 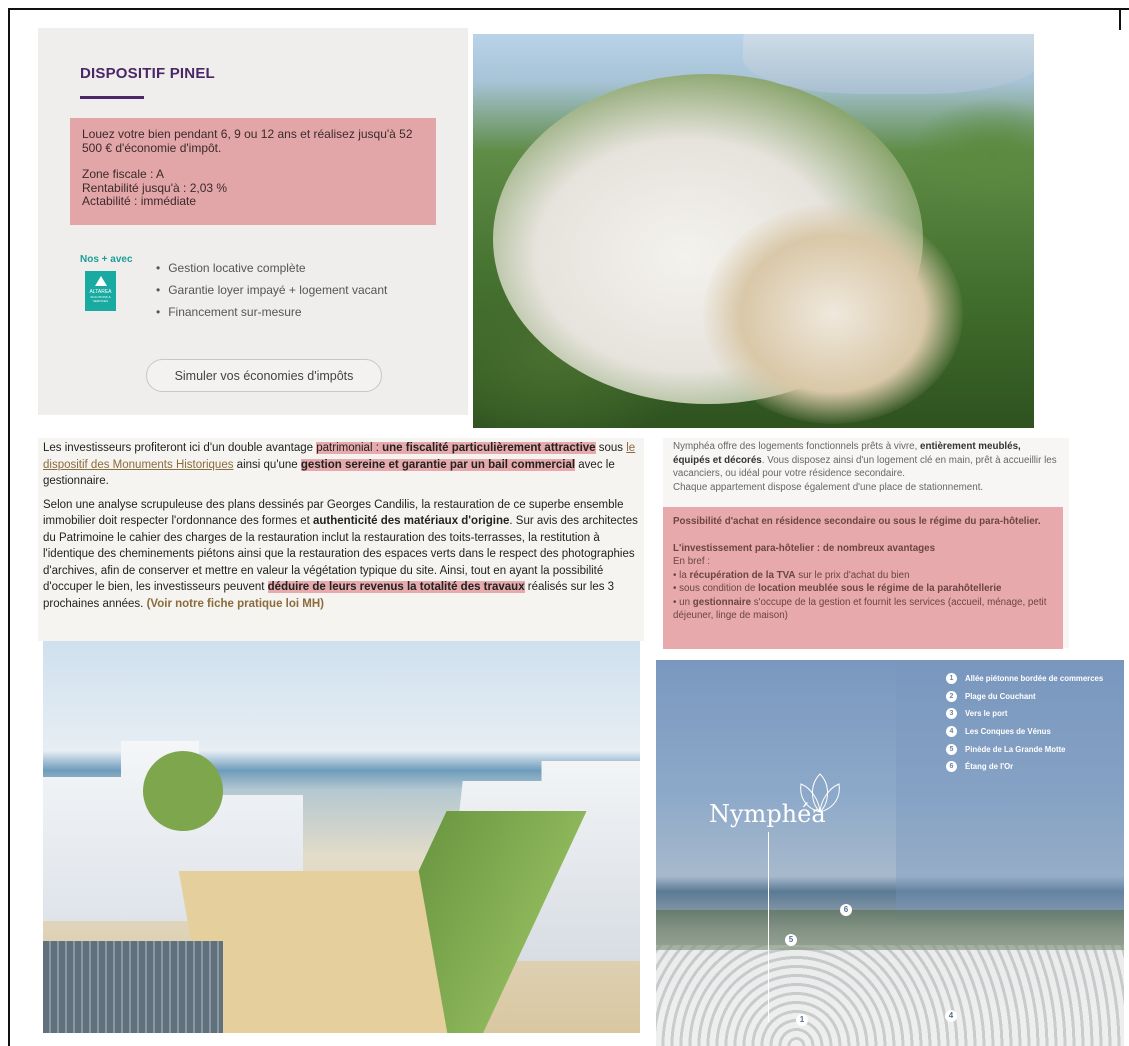 I want to click on nymphea-pointer-line, so click(x=768, y=927).